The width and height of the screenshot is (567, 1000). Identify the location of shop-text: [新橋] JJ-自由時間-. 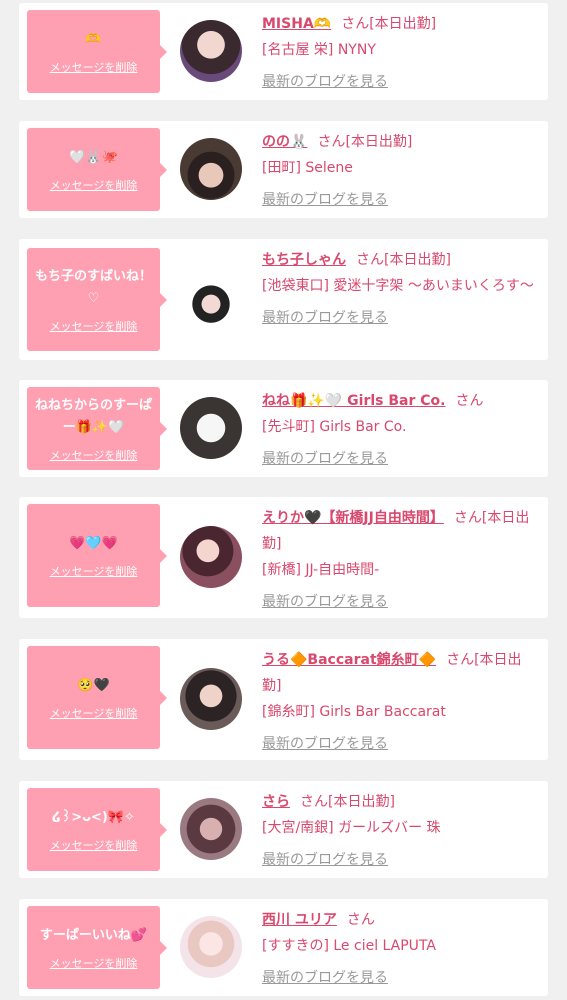
(321, 570).